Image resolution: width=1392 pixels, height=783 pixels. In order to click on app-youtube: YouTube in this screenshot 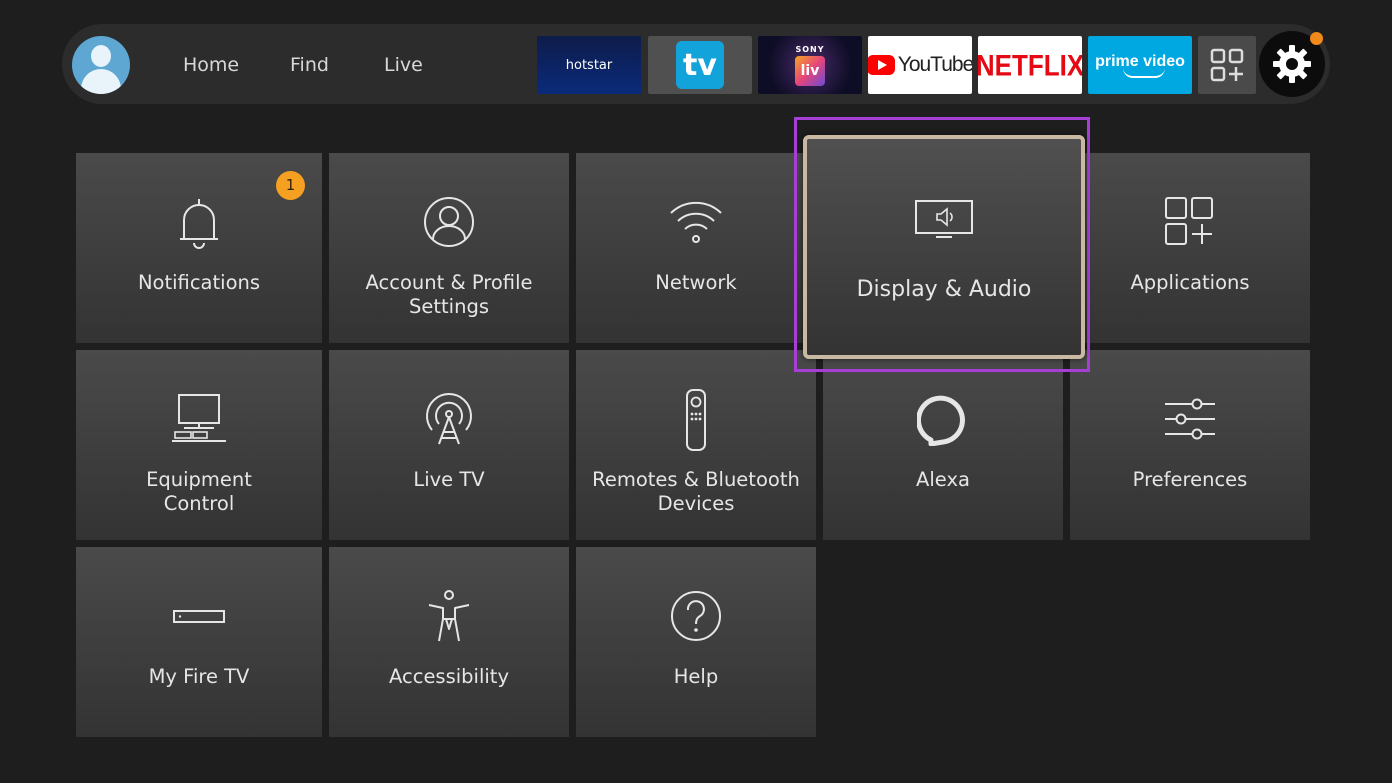, I will do `click(920, 65)`.